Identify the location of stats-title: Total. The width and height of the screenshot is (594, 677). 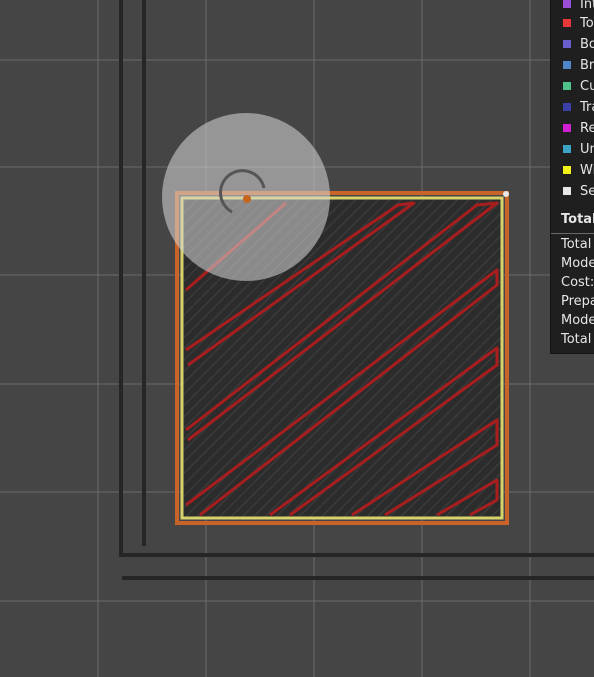
(577, 219).